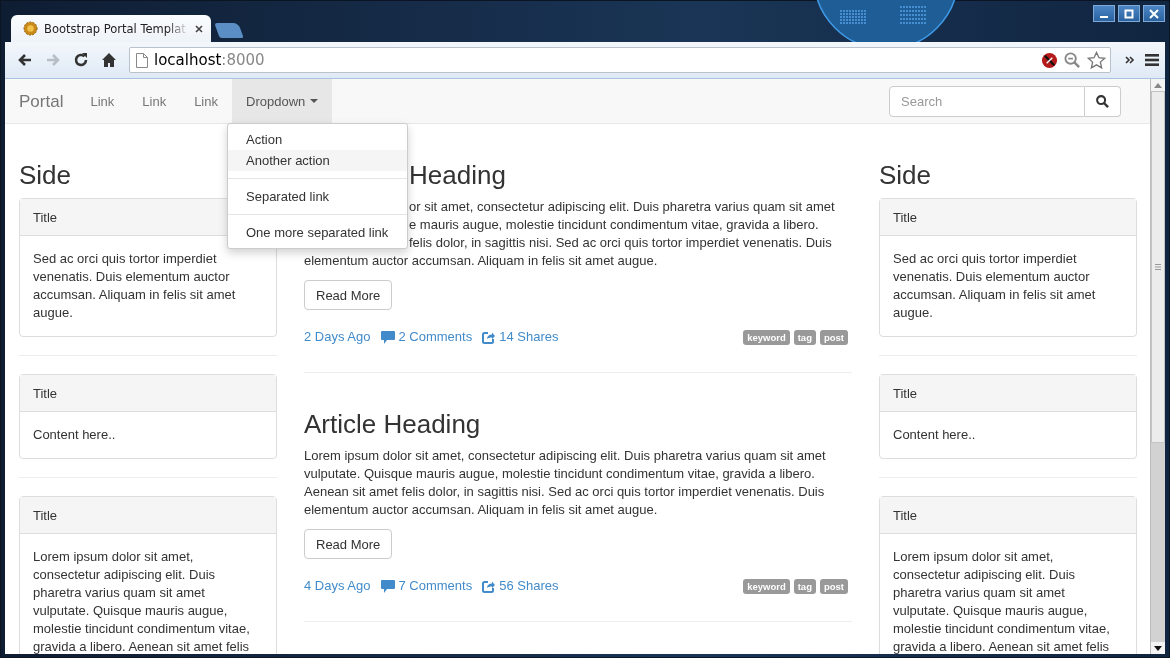 This screenshot has height=658, width=1170. What do you see at coordinates (229, 30) in the screenshot?
I see `new-tab-button` at bounding box center [229, 30].